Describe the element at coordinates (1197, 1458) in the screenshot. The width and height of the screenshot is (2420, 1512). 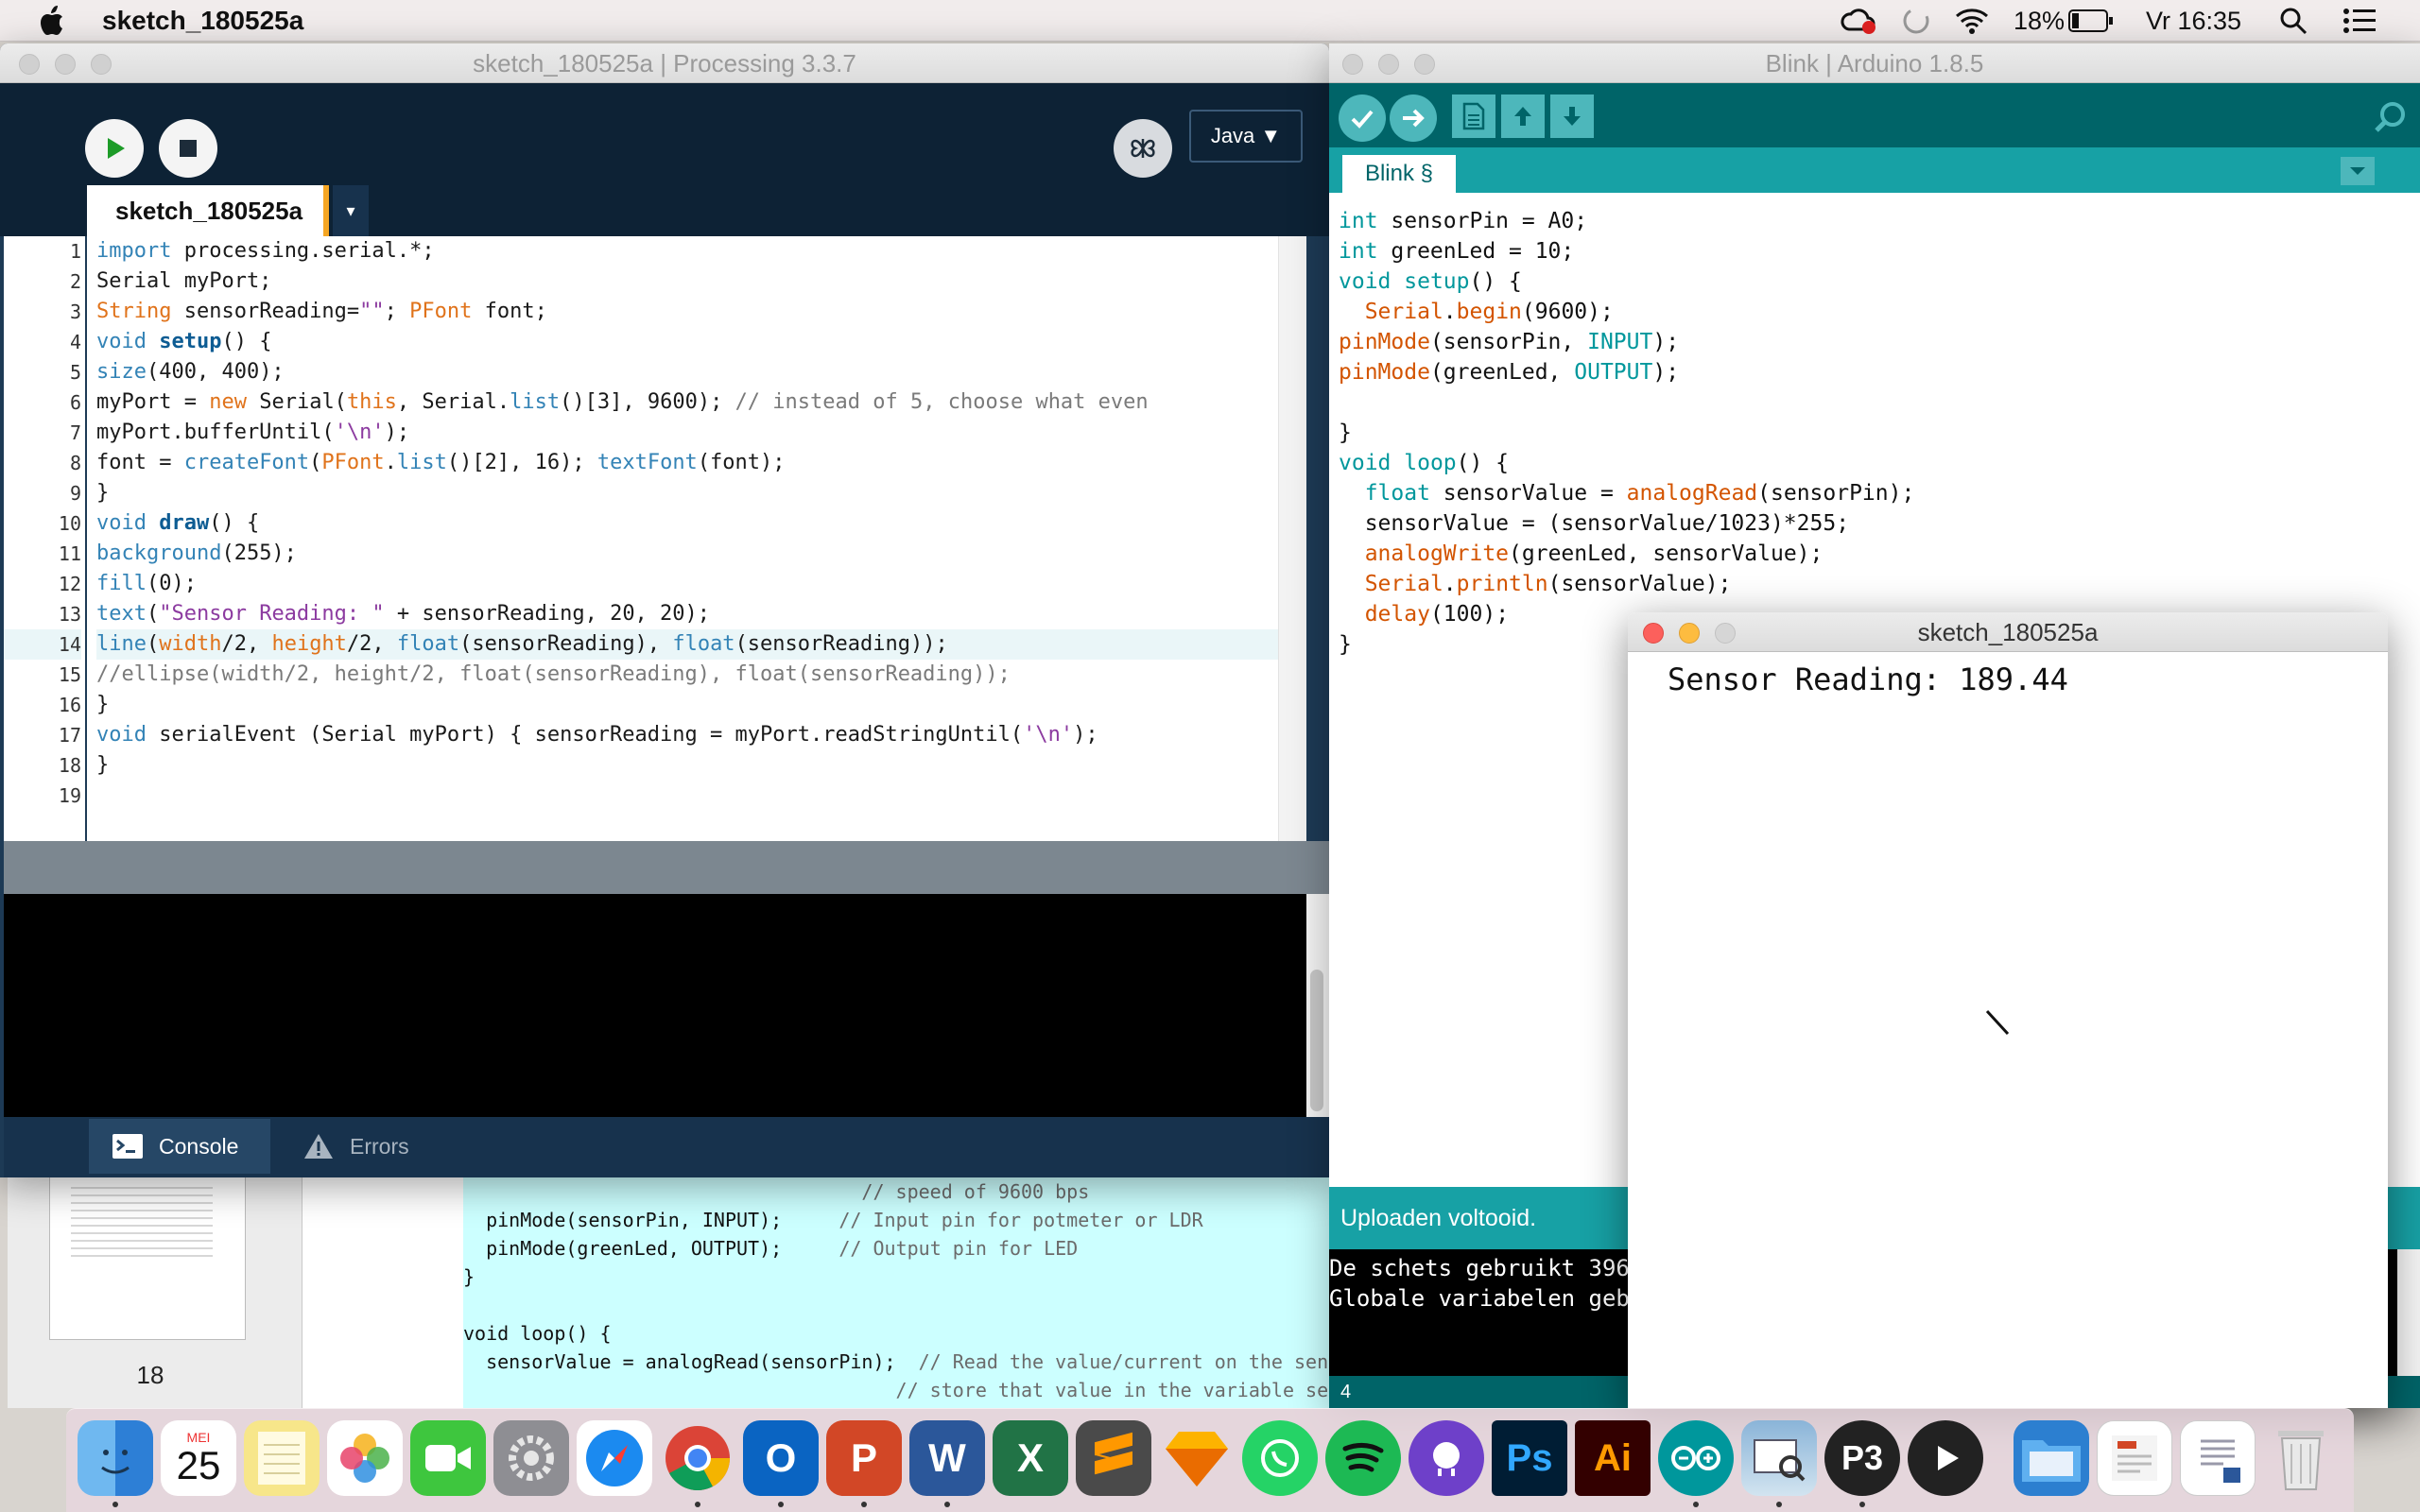
I see `sketch-app-icon` at that location.